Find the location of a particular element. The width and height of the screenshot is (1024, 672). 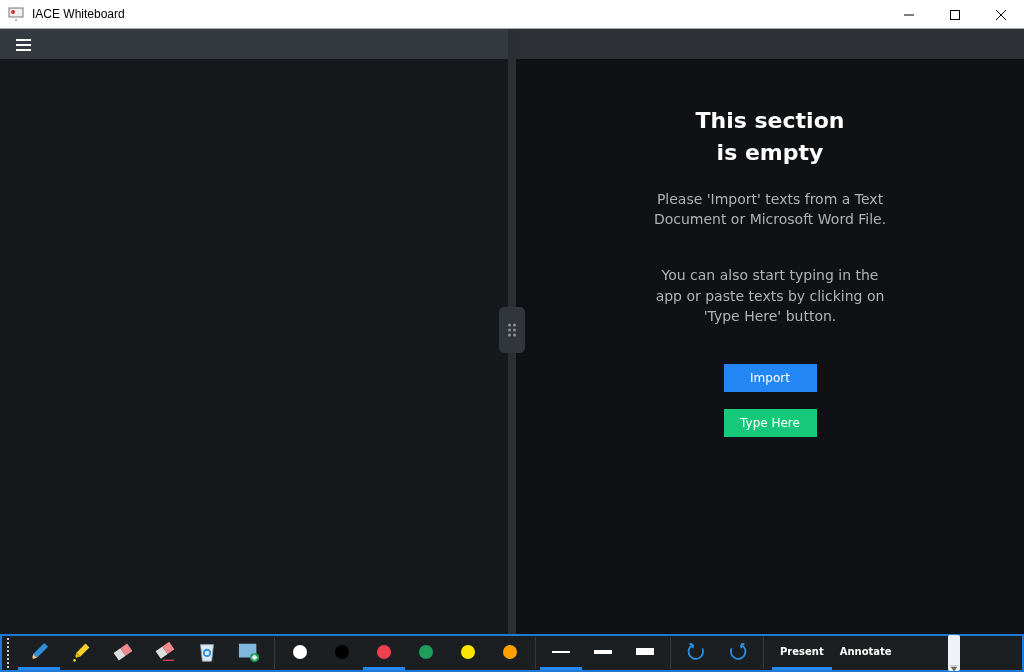

maximize-icon is located at coordinates (955, 14).